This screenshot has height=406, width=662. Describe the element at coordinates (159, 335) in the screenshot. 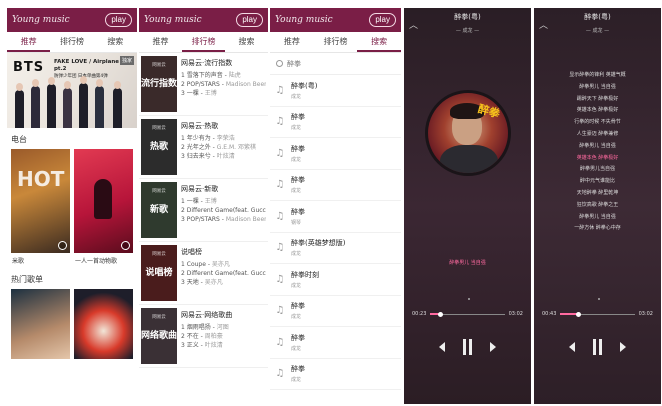

I see `rank-cover-text: 网络歌曲` at that location.